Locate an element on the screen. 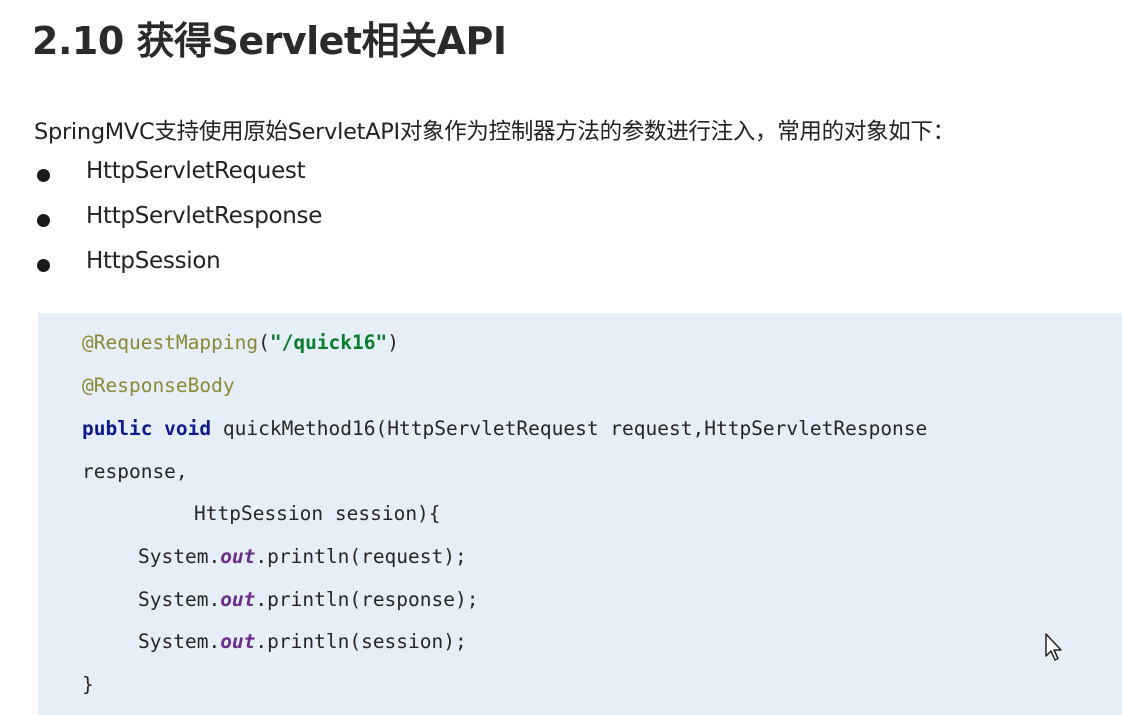 The image size is (1122, 715). list-item: HttpServletRequest is located at coordinates (300, 174).